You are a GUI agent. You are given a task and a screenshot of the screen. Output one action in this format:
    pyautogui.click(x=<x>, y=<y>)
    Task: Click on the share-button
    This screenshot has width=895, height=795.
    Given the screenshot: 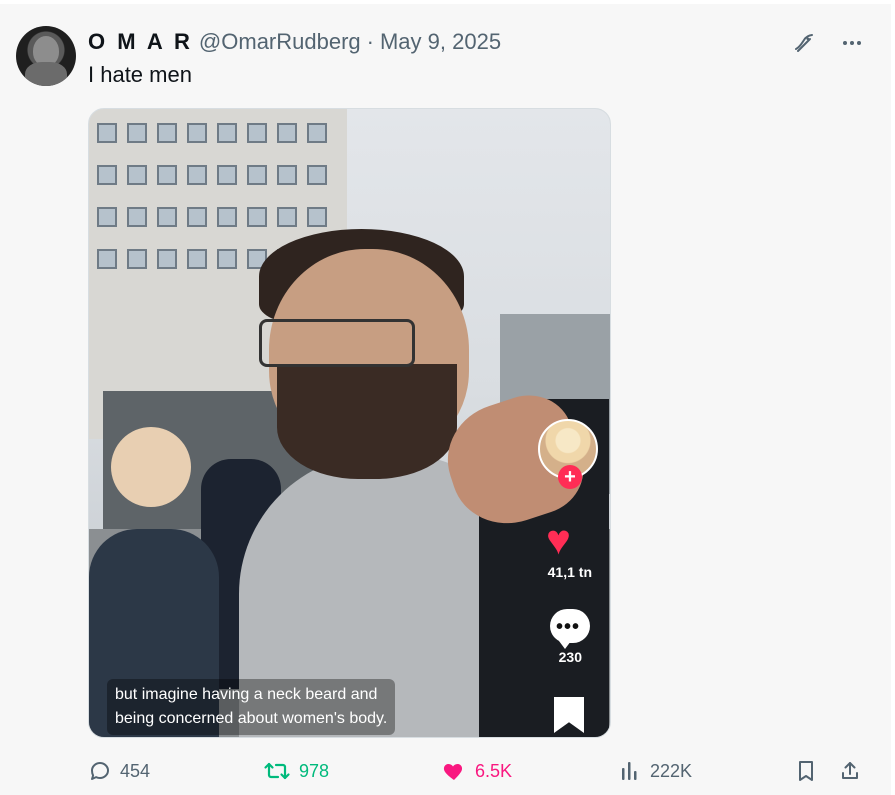 What is the action you would take?
    pyautogui.click(x=850, y=771)
    